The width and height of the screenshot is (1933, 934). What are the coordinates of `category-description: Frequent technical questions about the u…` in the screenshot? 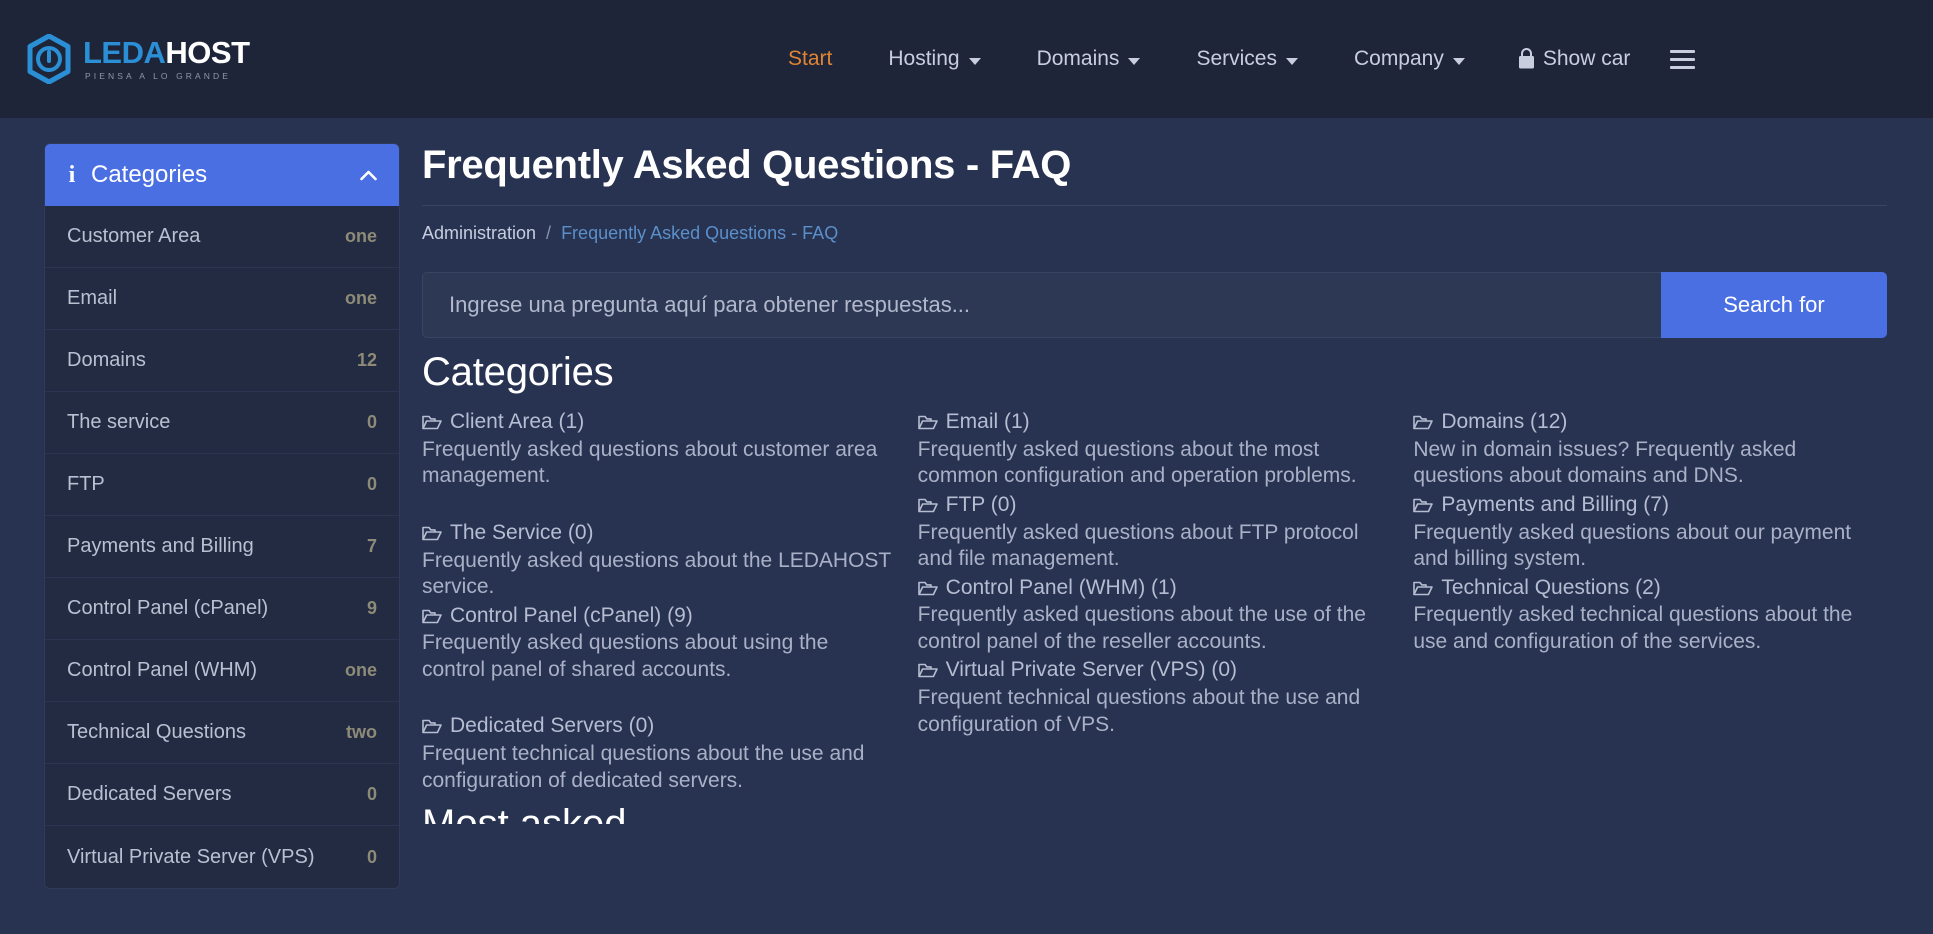 It's located at (1139, 711).